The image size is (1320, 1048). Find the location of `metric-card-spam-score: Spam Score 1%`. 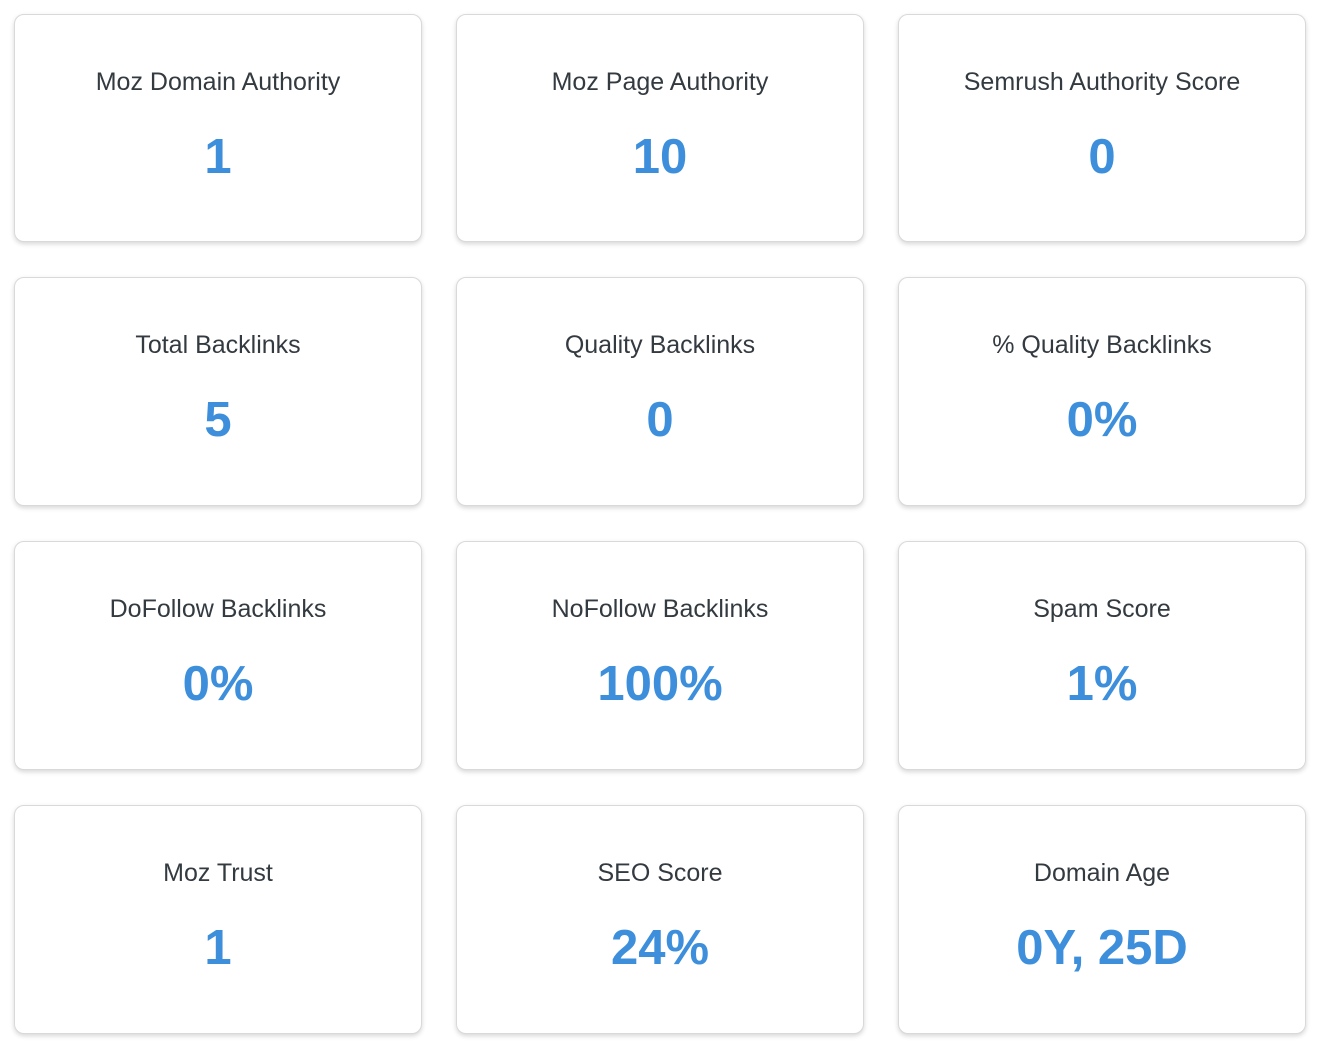

metric-card-spam-score: Spam Score 1% is located at coordinates (1102, 655).